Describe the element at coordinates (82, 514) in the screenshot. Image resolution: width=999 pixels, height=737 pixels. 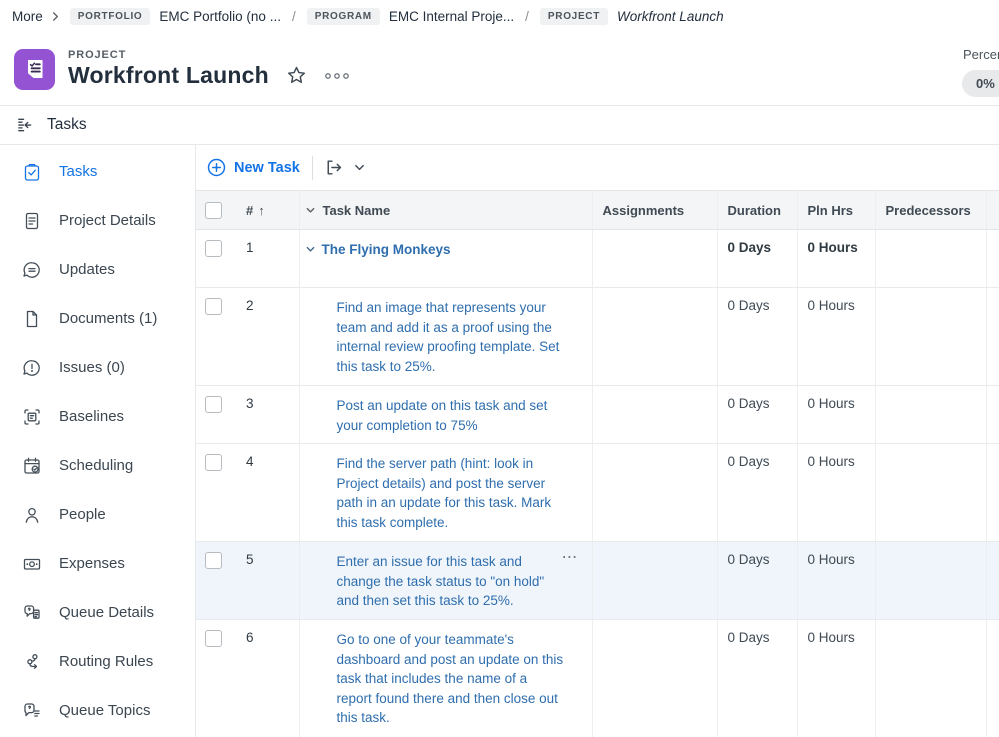
I see `sidebar-item-label: People` at that location.